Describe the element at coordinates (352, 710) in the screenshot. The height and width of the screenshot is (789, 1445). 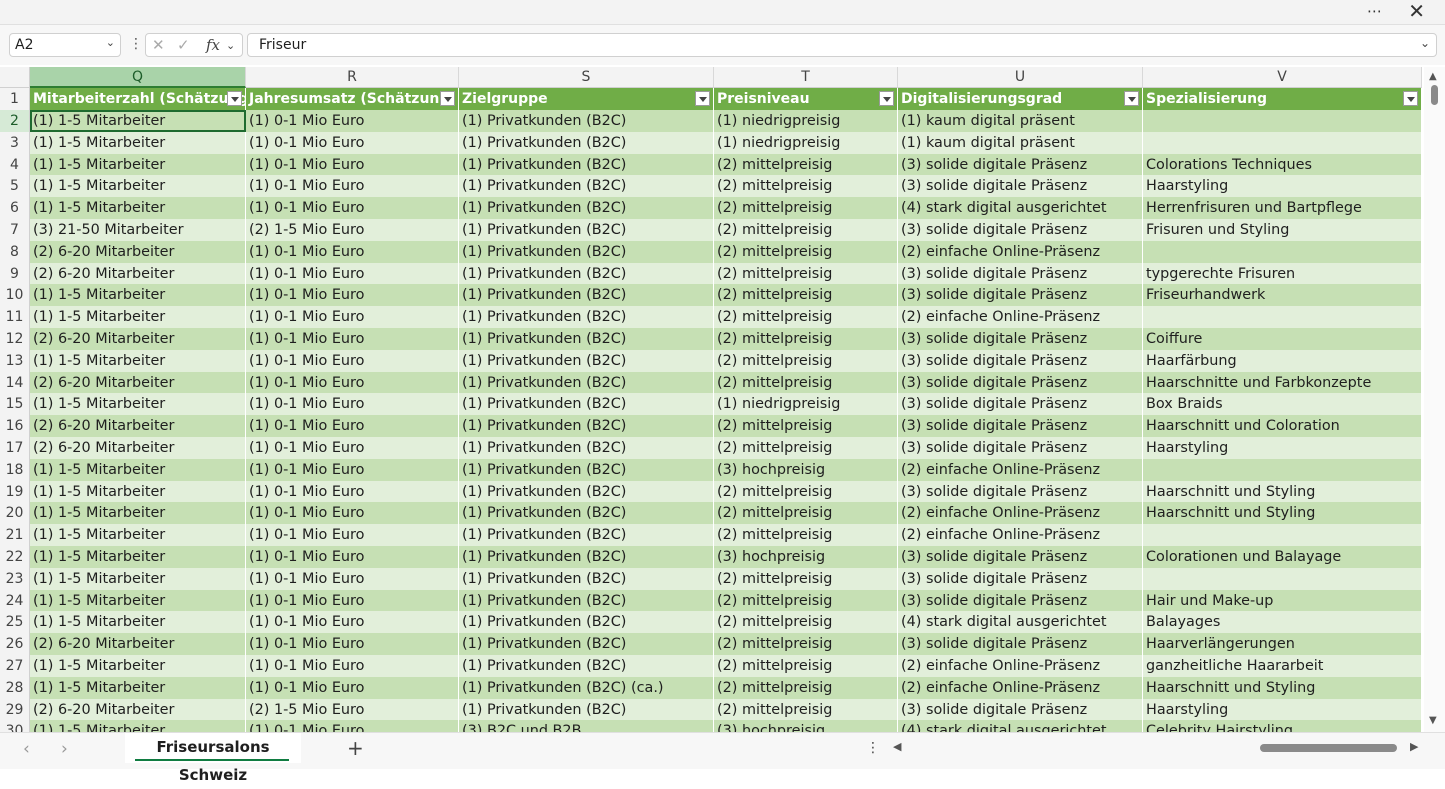
I see `table-cell: (2) 1-5 Mio Euro` at that location.